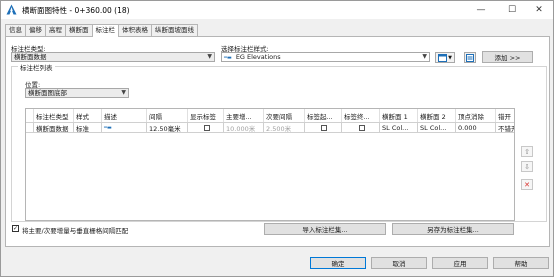 This screenshot has height=277, width=554. What do you see at coordinates (284, 115) in the screenshot?
I see `column-header: 次要间隔` at bounding box center [284, 115].